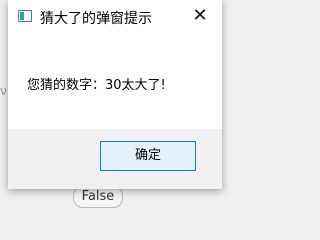 This screenshot has width=320, height=240. I want to click on close-button: ✕, so click(200, 16).